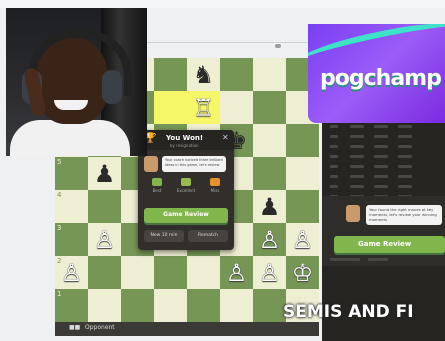 Image resolution: width=445 pixels, height=341 pixels. I want to click on square-b2, so click(104, 272).